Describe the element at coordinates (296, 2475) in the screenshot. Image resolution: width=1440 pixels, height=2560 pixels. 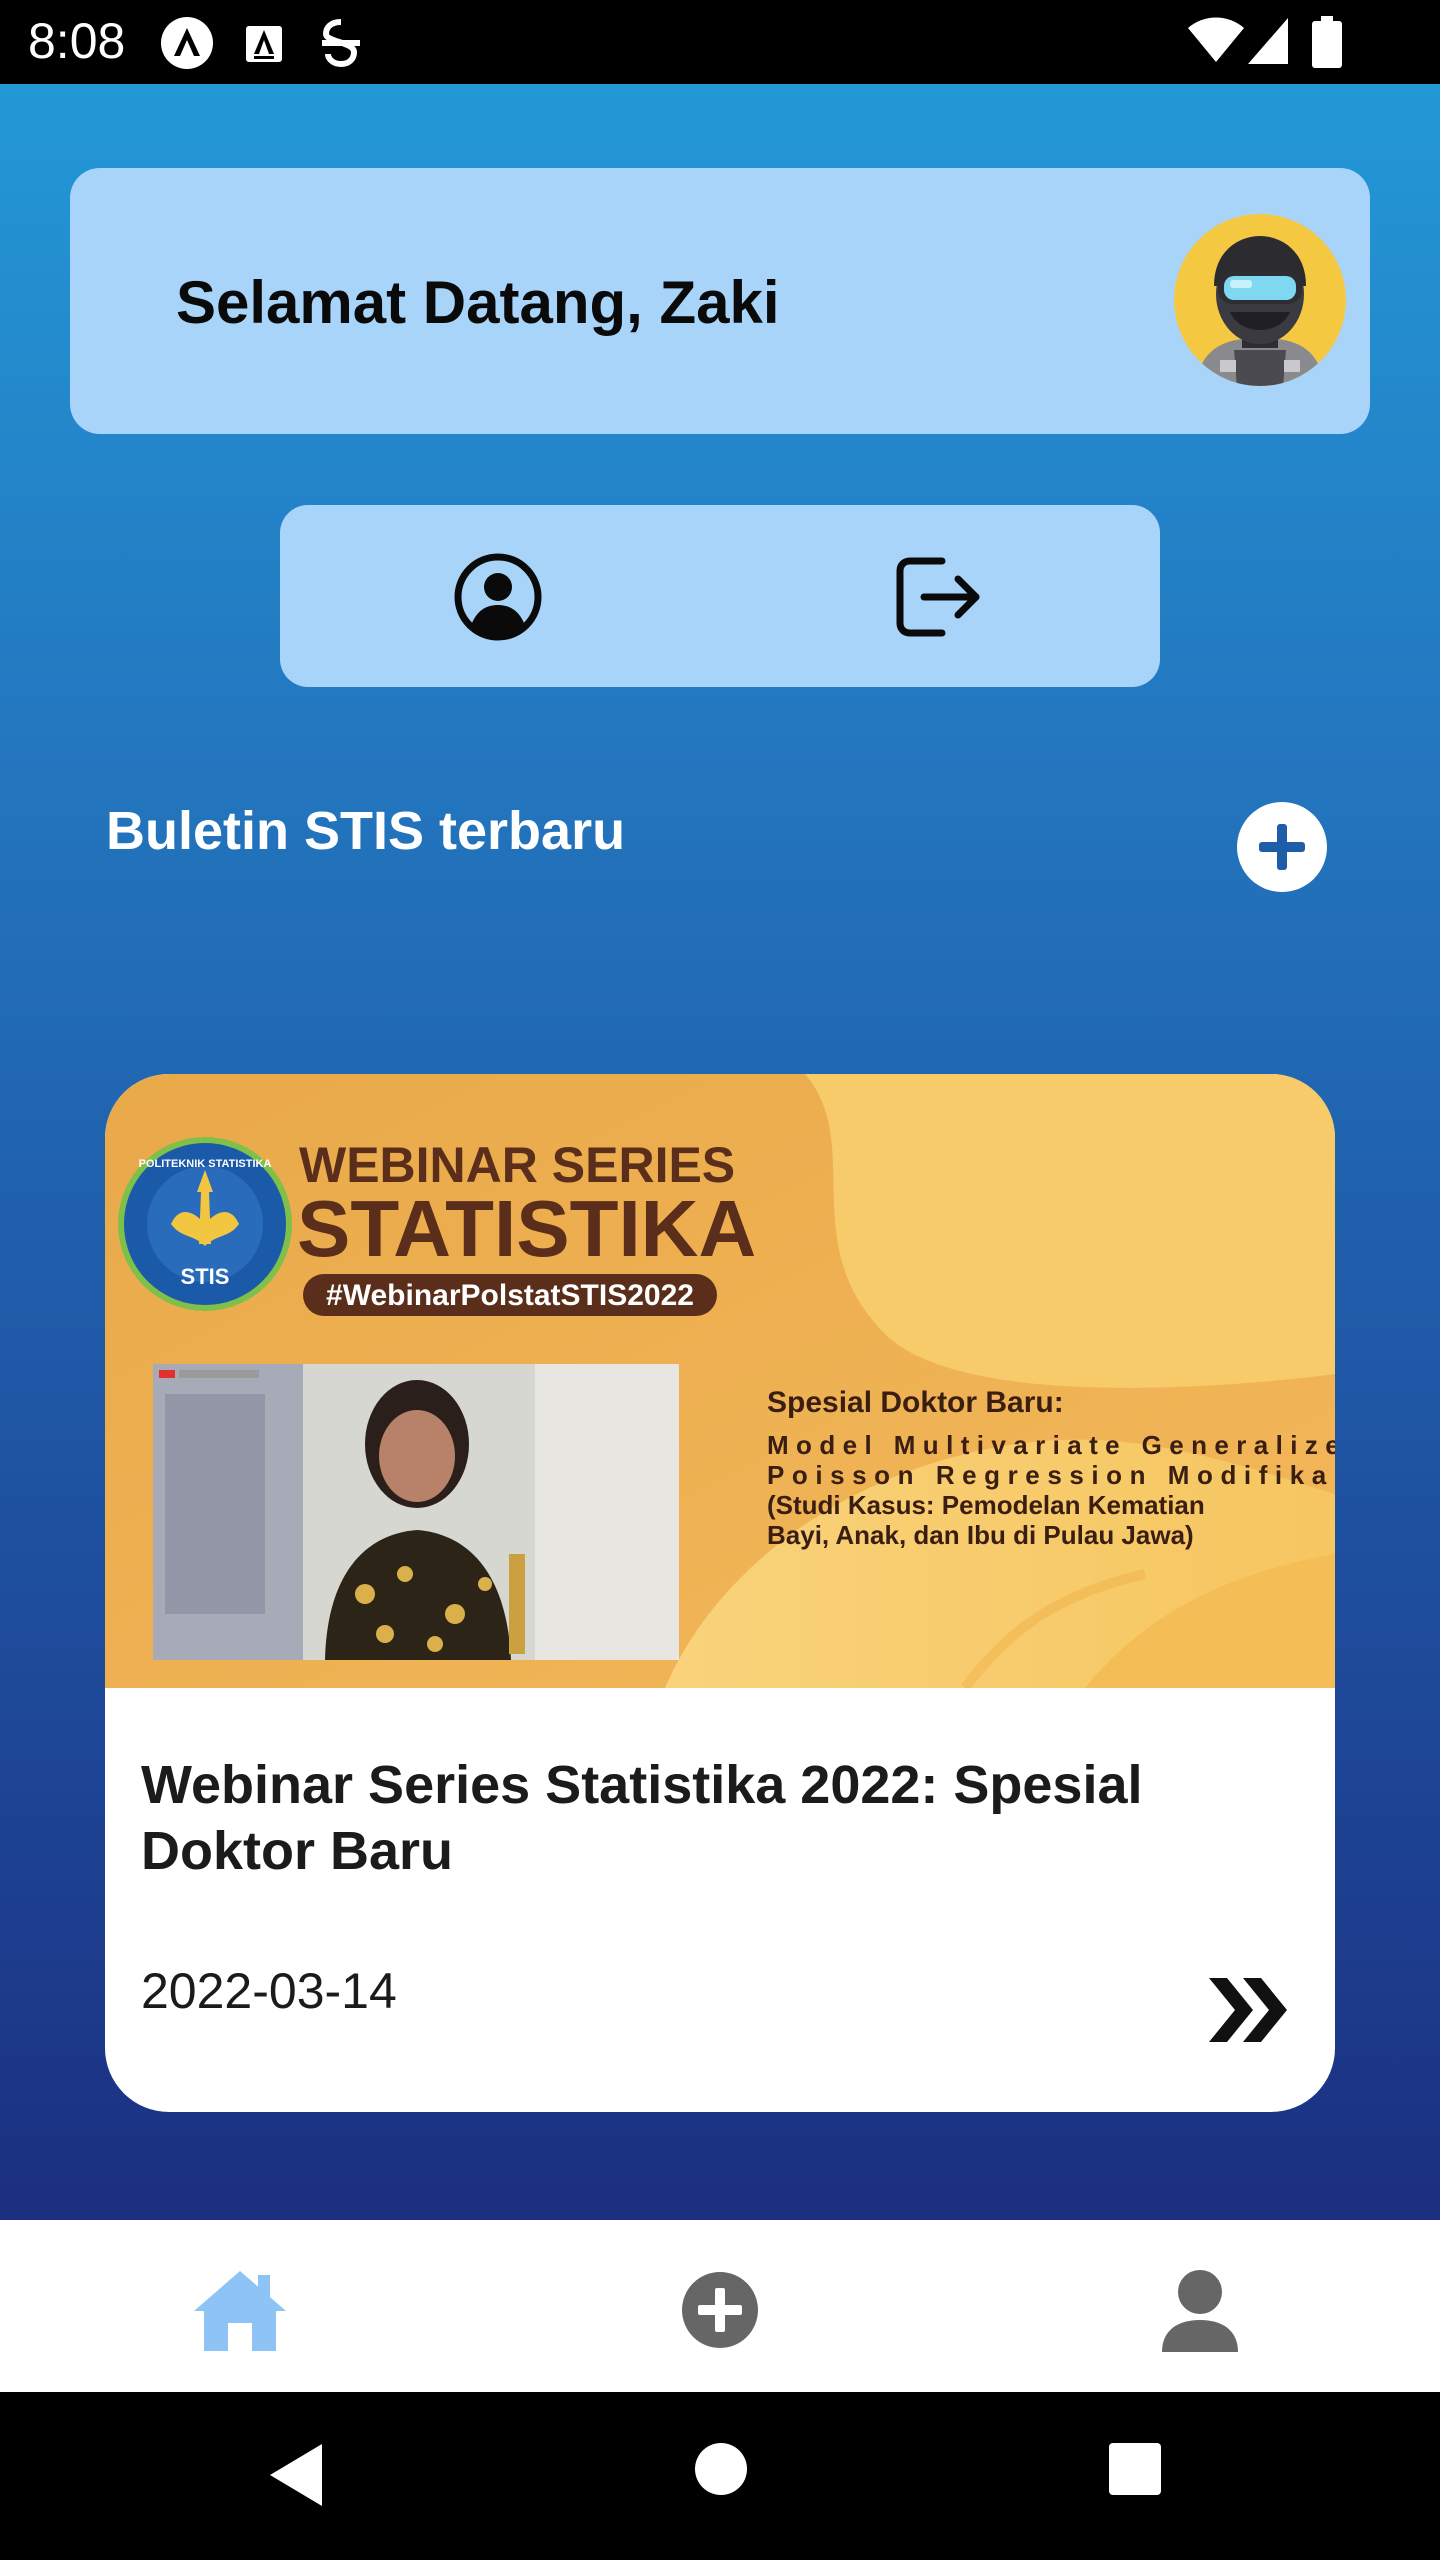
I see `back-triangle-icon` at that location.